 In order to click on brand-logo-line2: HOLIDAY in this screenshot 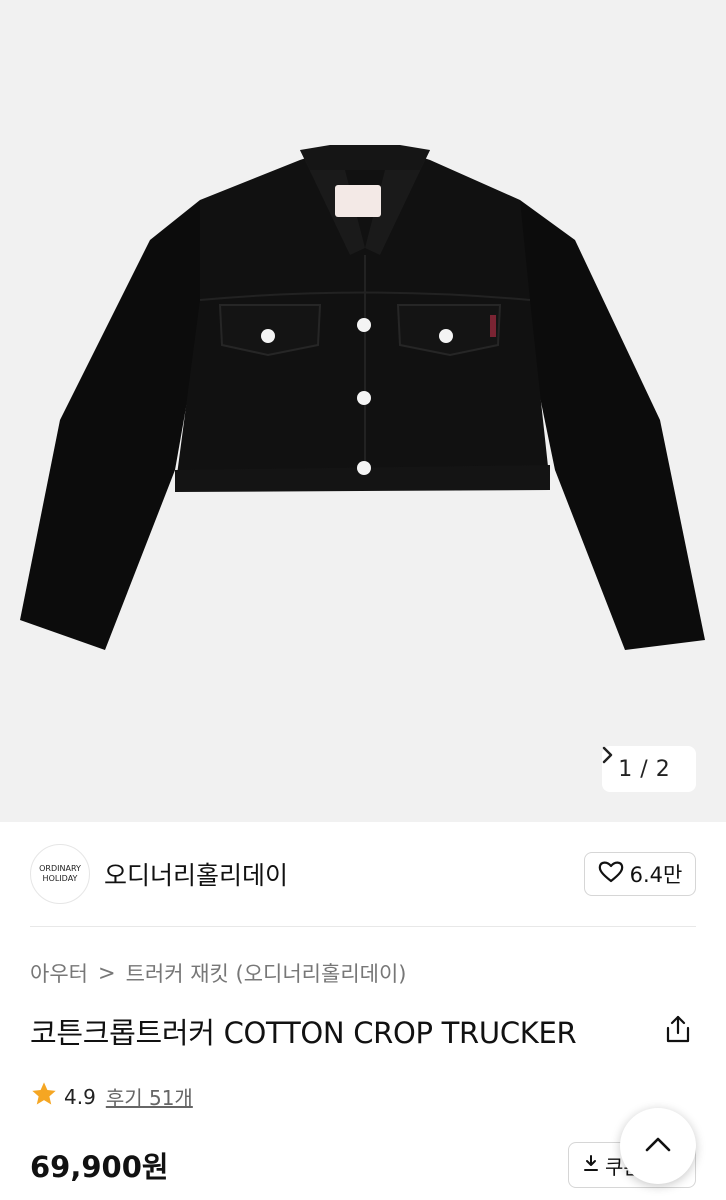, I will do `click(60, 878)`.